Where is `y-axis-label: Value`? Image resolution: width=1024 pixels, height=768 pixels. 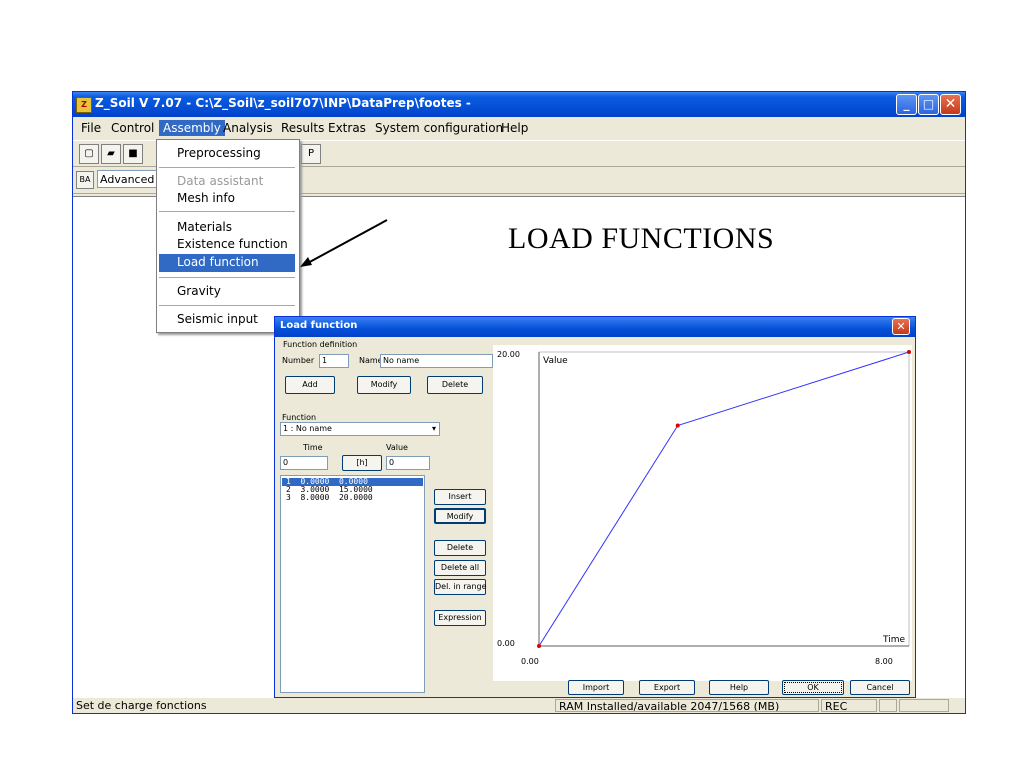 y-axis-label: Value is located at coordinates (555, 361).